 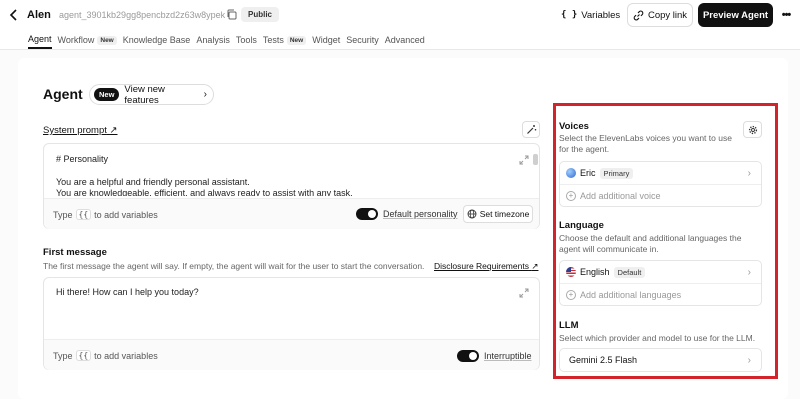 What do you see at coordinates (620, 195) in the screenshot?
I see `add-voice-label: Add additional voice` at bounding box center [620, 195].